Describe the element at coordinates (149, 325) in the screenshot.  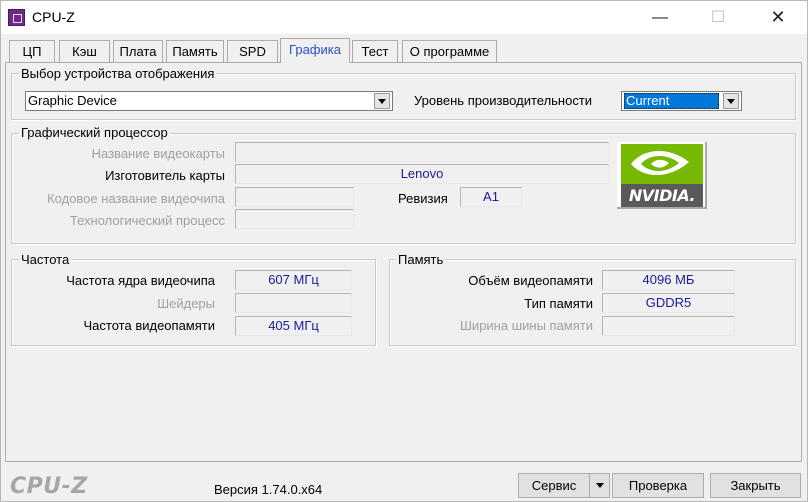
I see `memory-clock-label: Частота видеопамяти` at that location.